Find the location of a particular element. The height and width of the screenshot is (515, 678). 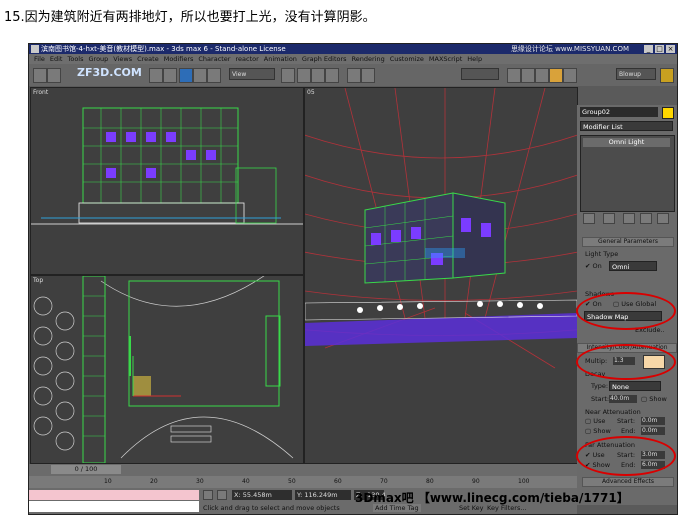

near-start-input: 0.0m is located at coordinates (653, 421).